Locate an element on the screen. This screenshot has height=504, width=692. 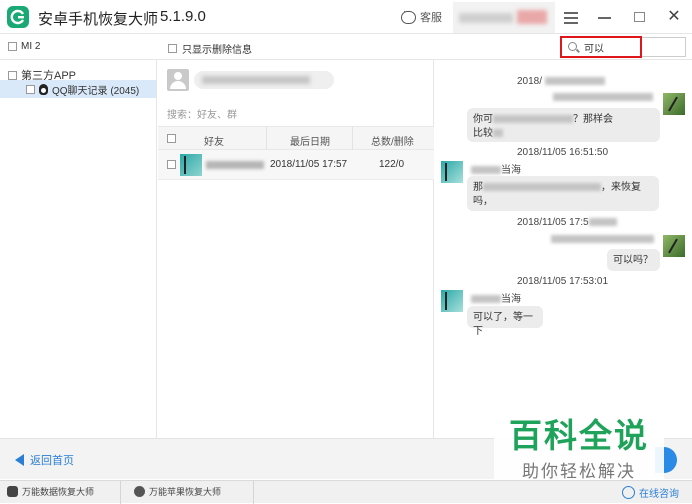
maximize-button is located at coordinates (640, 17).